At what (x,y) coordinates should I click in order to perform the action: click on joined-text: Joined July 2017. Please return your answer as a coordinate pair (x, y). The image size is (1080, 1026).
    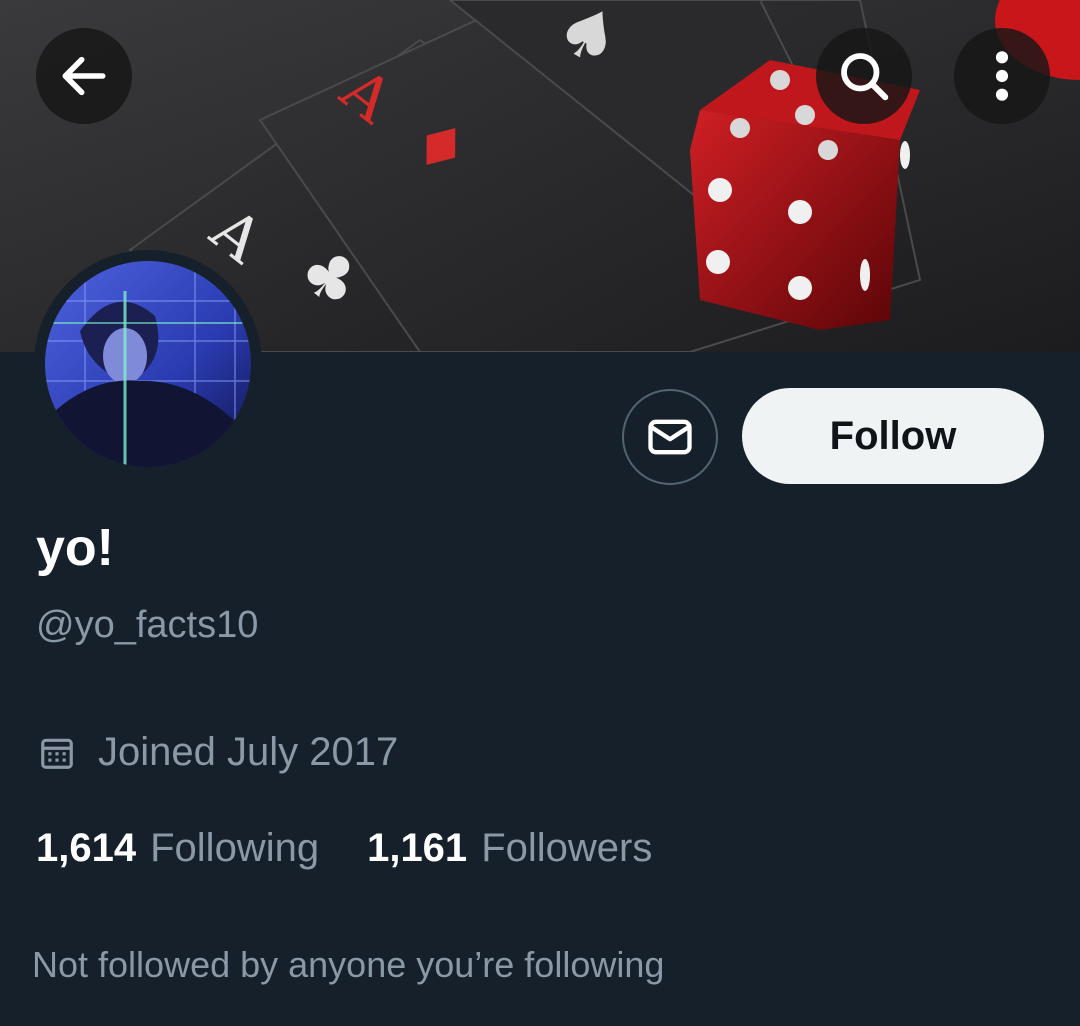
    Looking at the image, I should click on (248, 752).